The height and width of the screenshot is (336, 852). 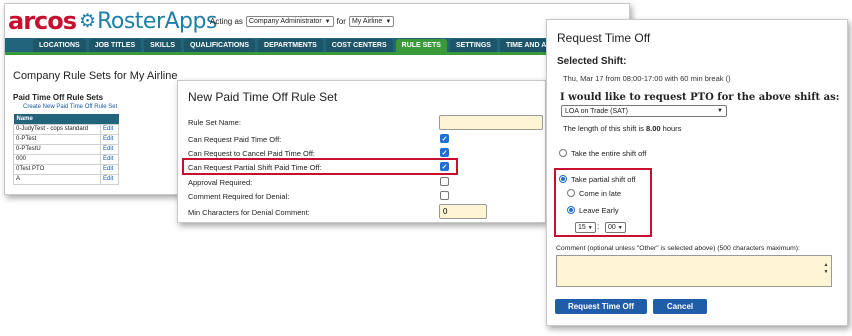 What do you see at coordinates (285, 21) in the screenshot?
I see `role-select-value: Company Administrator` at bounding box center [285, 21].